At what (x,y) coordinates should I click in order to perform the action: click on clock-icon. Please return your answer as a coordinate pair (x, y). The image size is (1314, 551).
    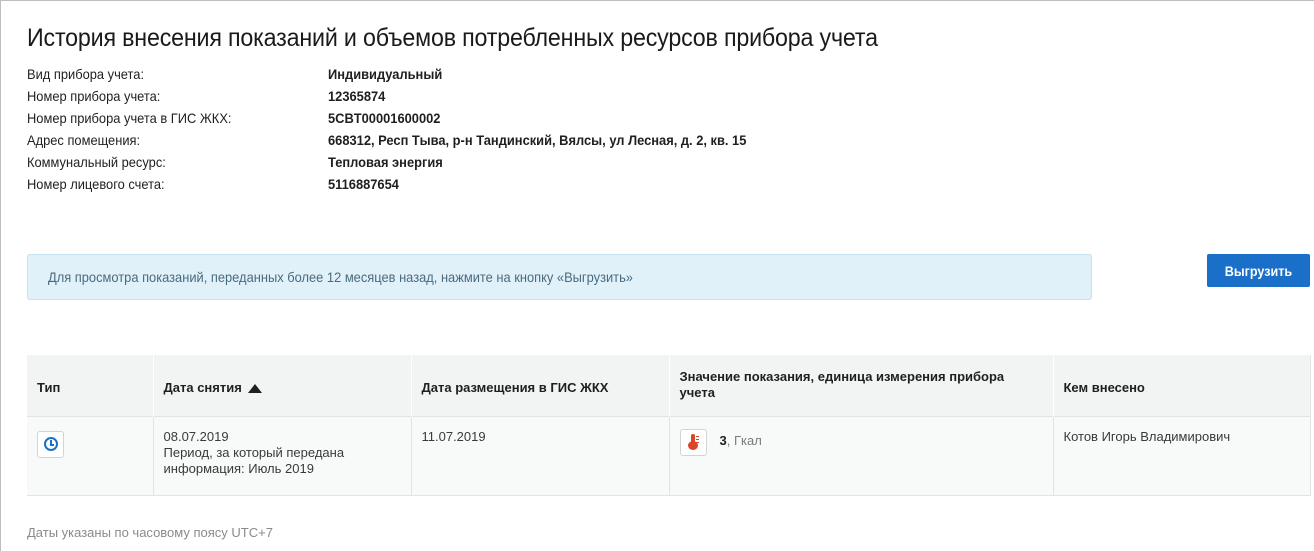
    Looking at the image, I should click on (50, 444).